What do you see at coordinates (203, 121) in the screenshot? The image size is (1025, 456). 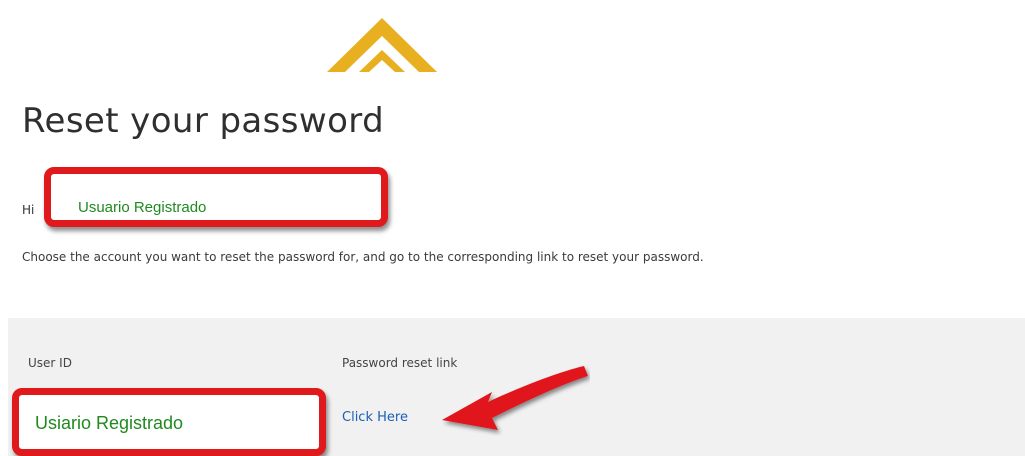 I see `page-title: Reset your password` at bounding box center [203, 121].